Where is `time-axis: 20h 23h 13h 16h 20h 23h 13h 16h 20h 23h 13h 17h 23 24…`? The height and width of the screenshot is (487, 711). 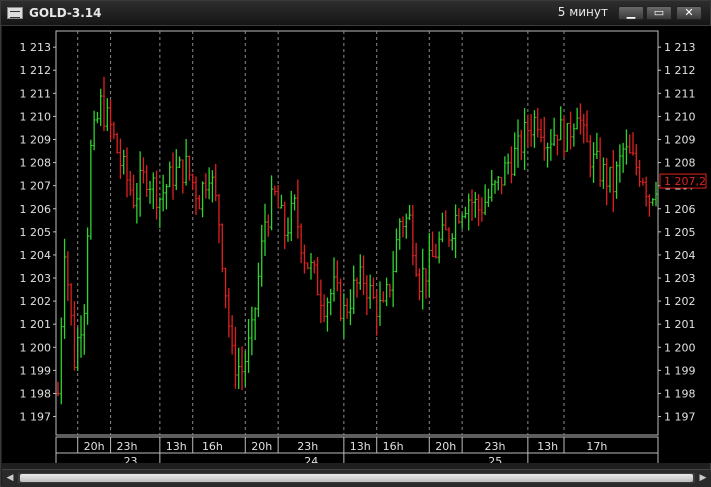
time-axis: 20h 23h 13h 16h 20h 23h 13h 16h 20h 23h 13h 17h 23 24… is located at coordinates (357, 452).